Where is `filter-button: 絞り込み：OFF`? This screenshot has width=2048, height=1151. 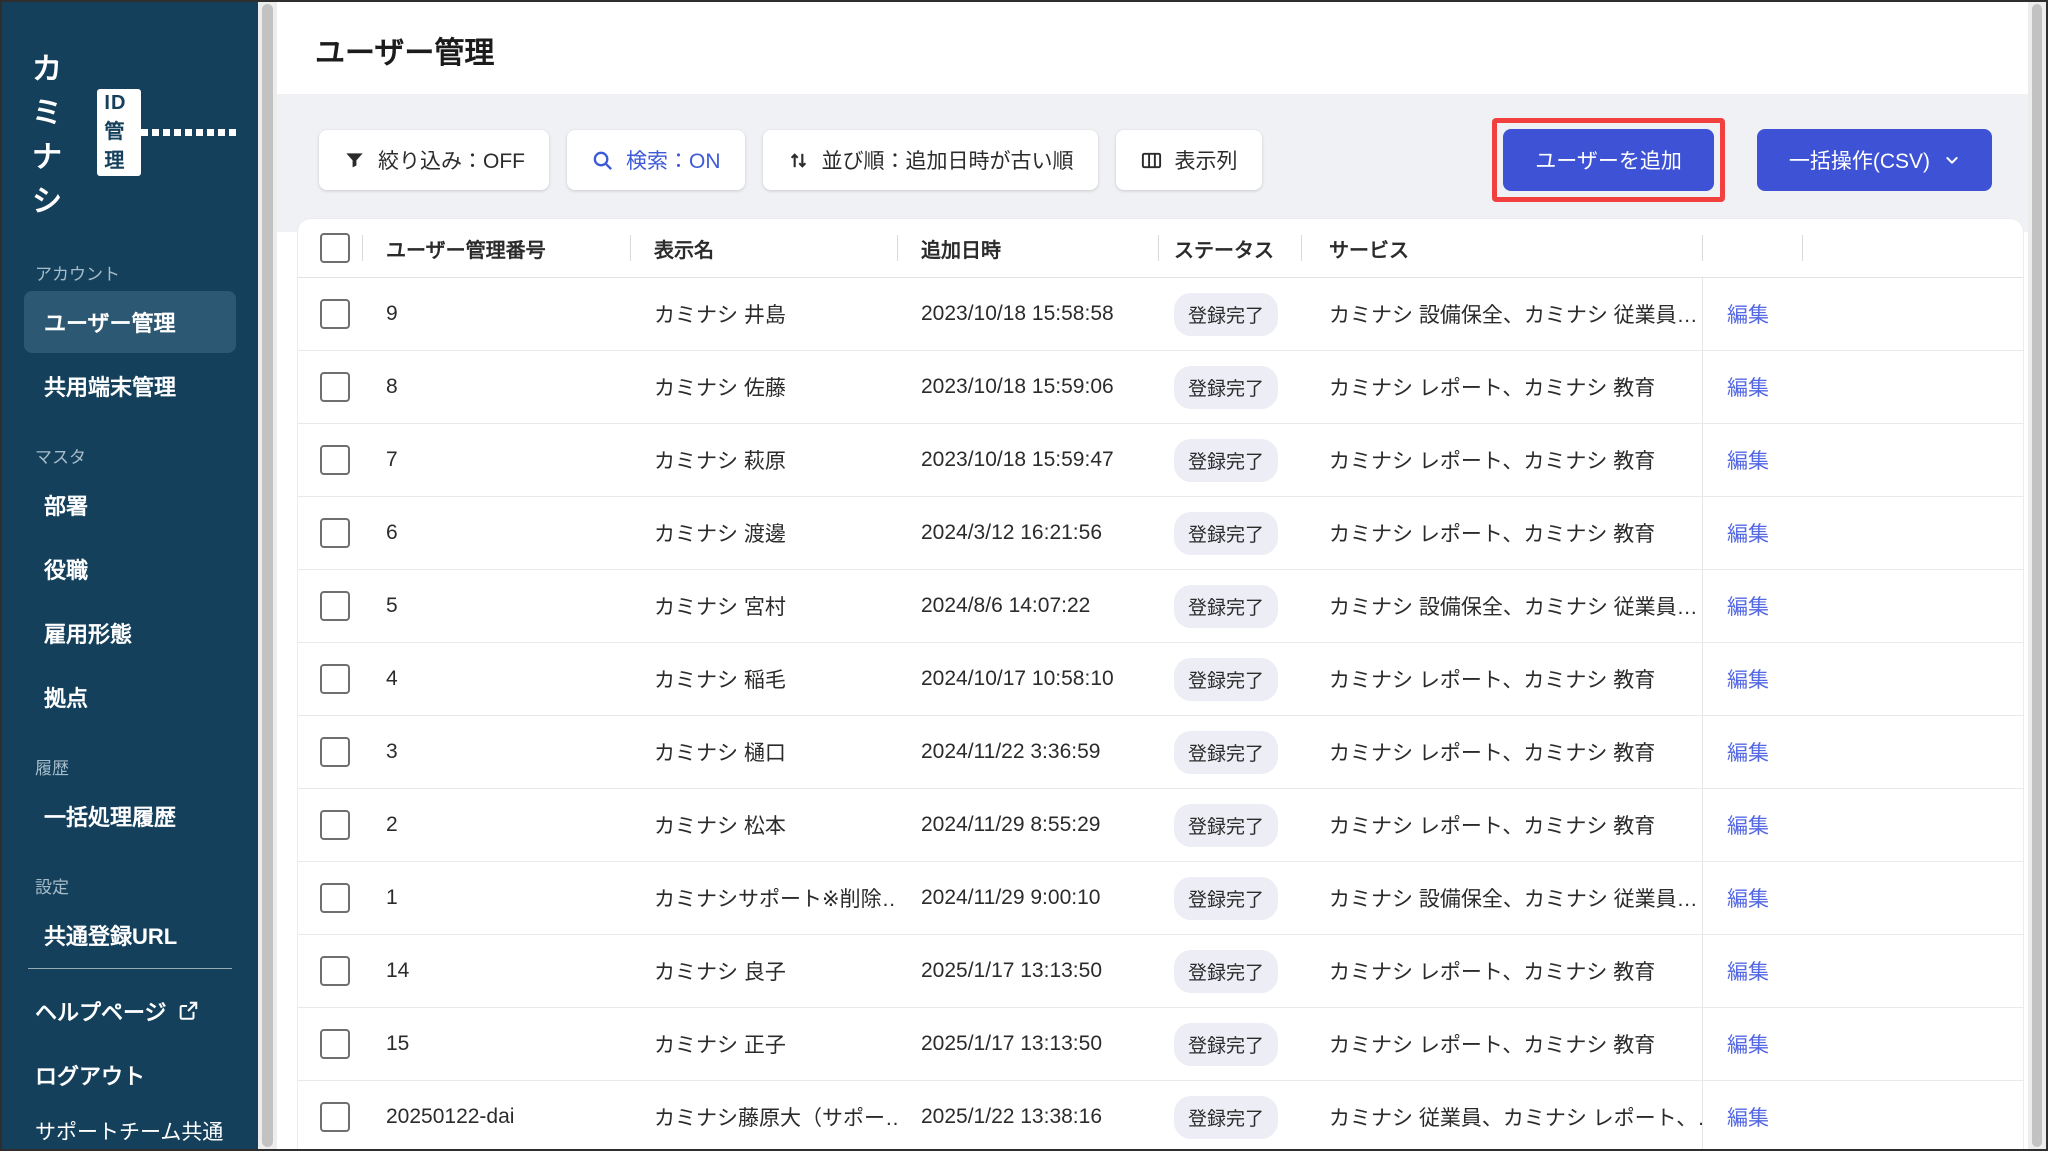
filter-button: 絞り込み：OFF is located at coordinates (434, 160).